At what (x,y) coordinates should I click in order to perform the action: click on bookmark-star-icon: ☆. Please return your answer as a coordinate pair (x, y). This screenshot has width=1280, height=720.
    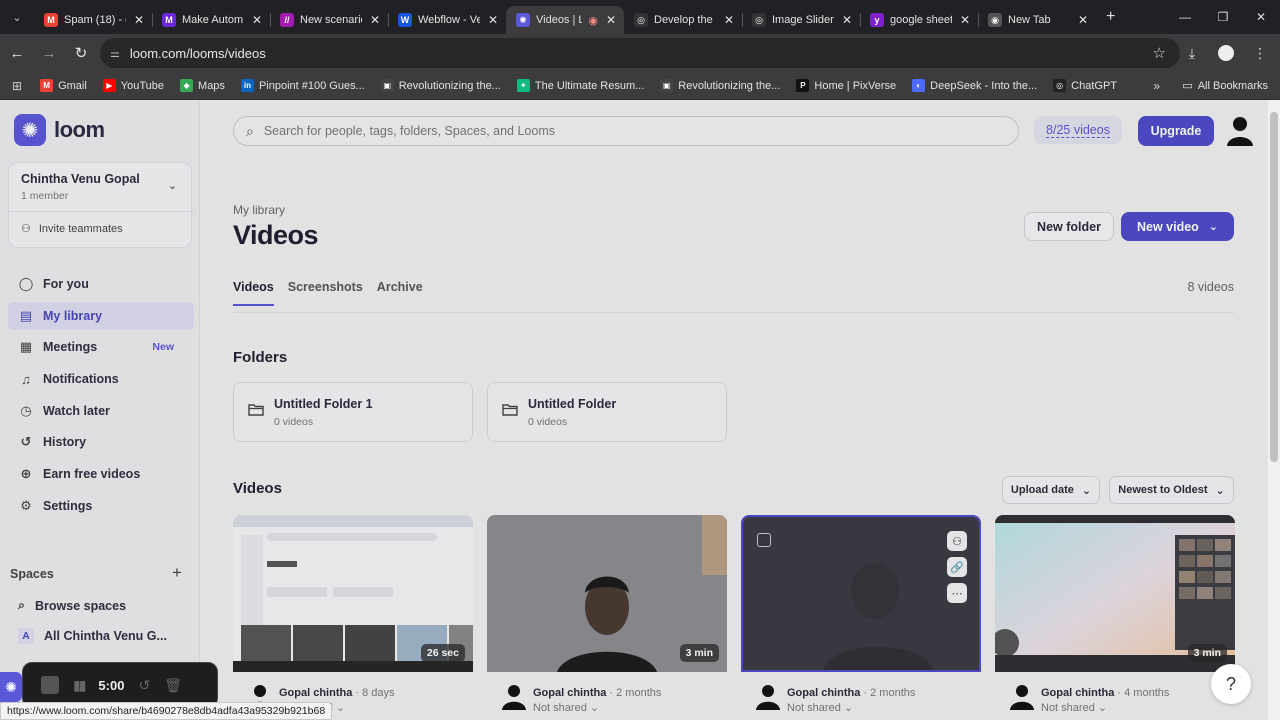
    Looking at the image, I should click on (1159, 53).